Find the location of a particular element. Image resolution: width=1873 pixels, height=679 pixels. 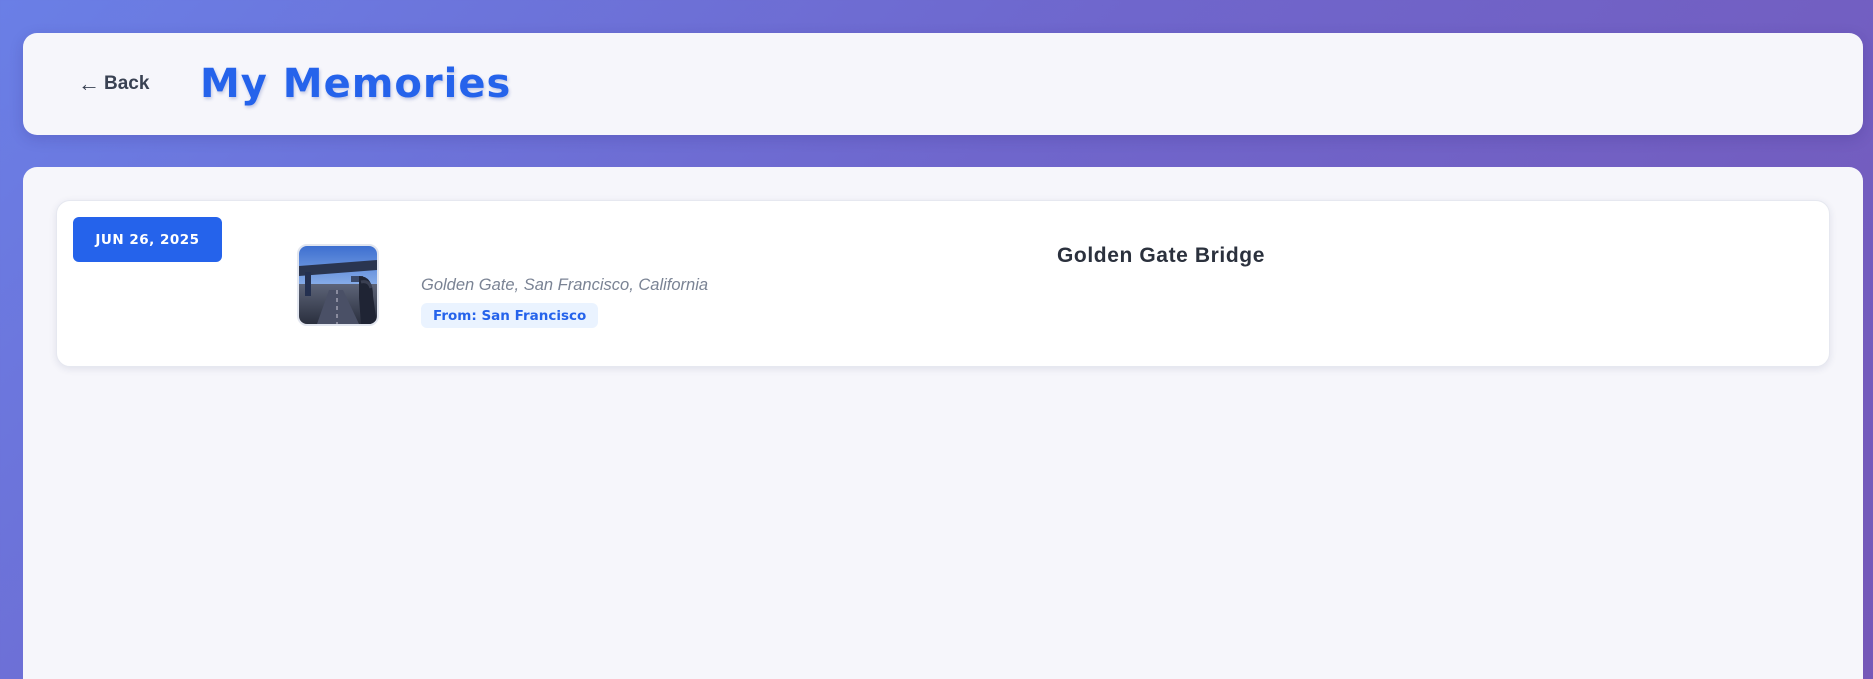

back-label: Back is located at coordinates (127, 83).